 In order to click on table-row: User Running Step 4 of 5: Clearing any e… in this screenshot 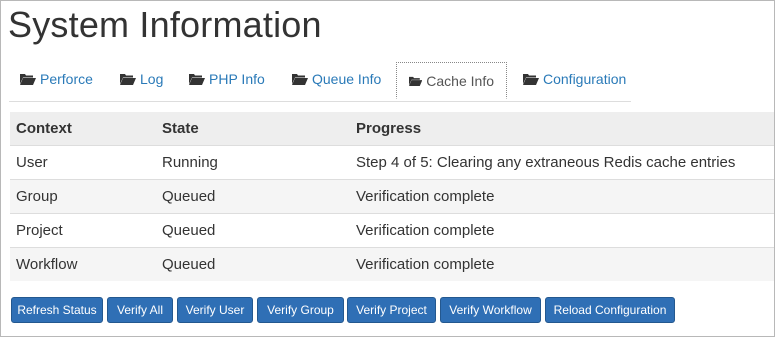, I will do `click(392, 162)`.